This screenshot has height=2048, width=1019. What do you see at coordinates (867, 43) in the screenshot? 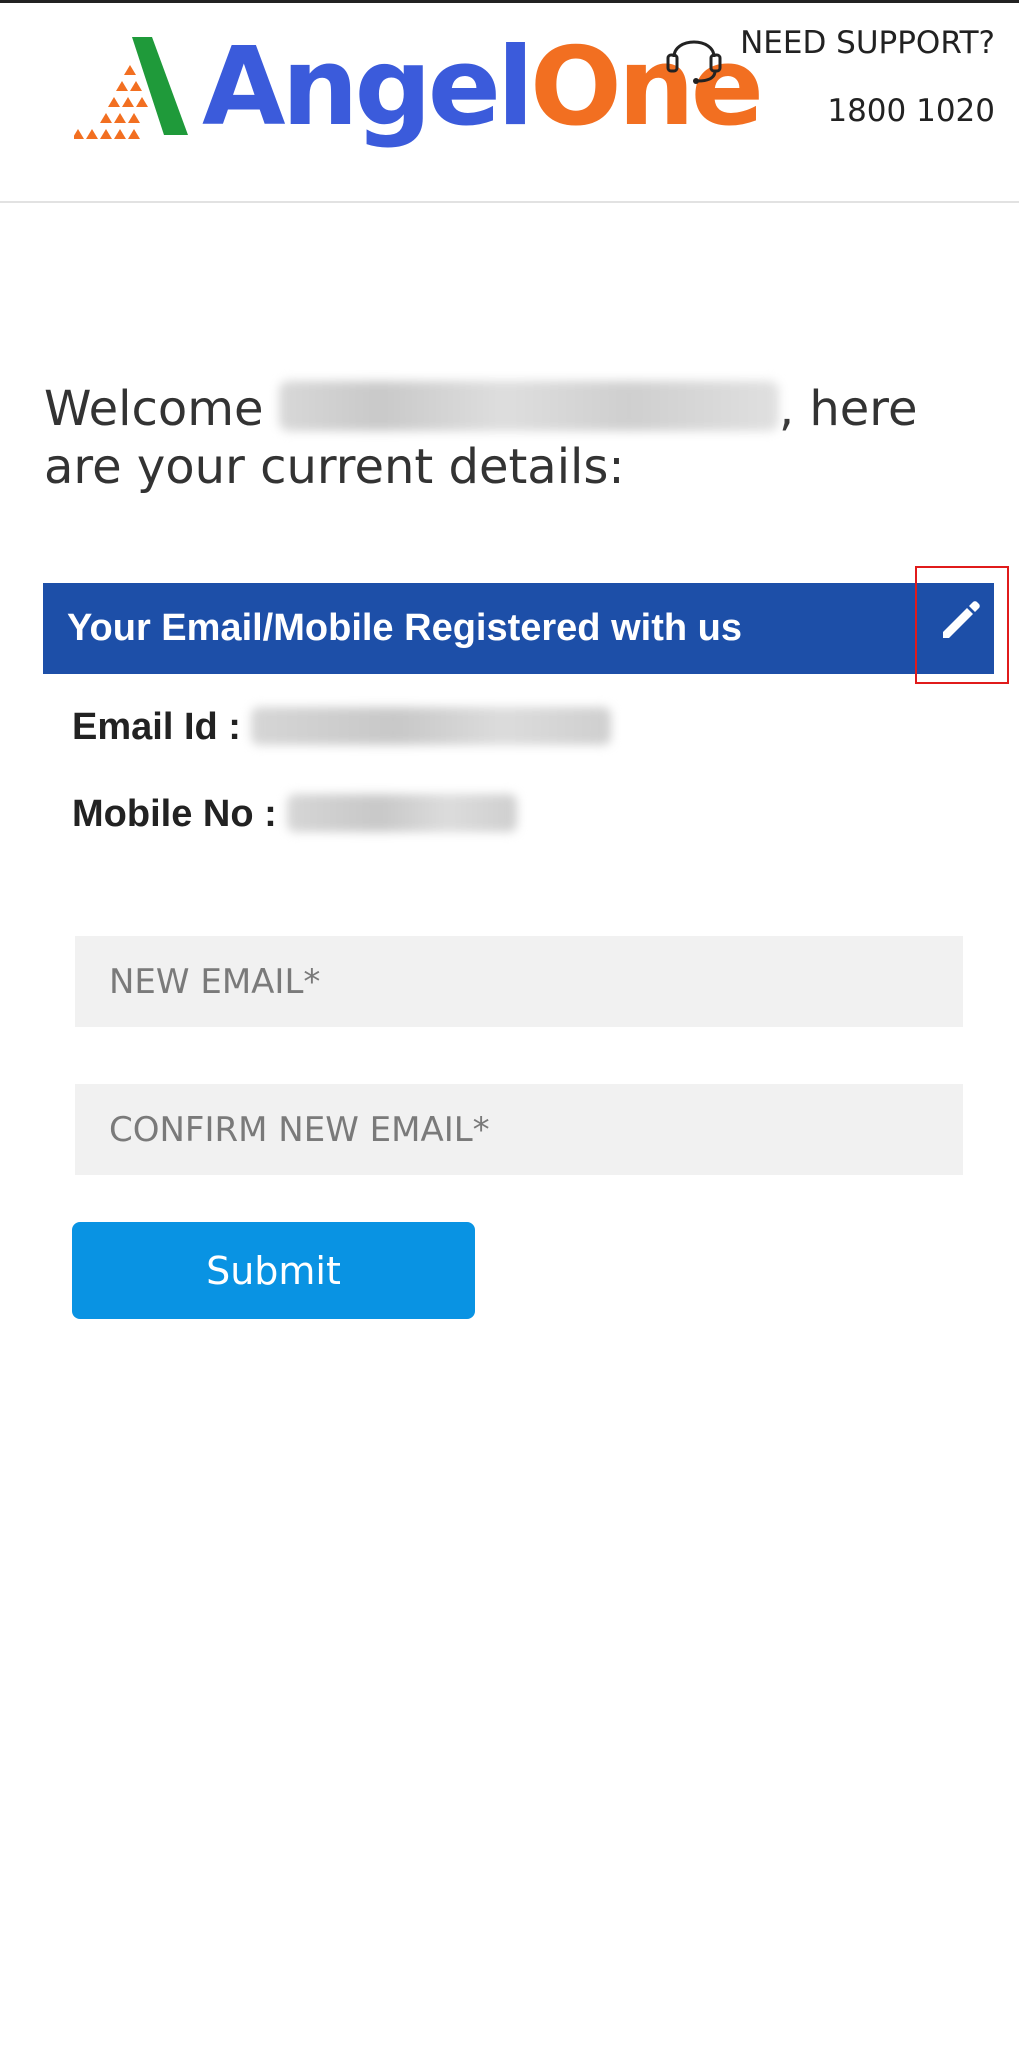
I see `need-support-label: NEED SUPPORT?` at bounding box center [867, 43].